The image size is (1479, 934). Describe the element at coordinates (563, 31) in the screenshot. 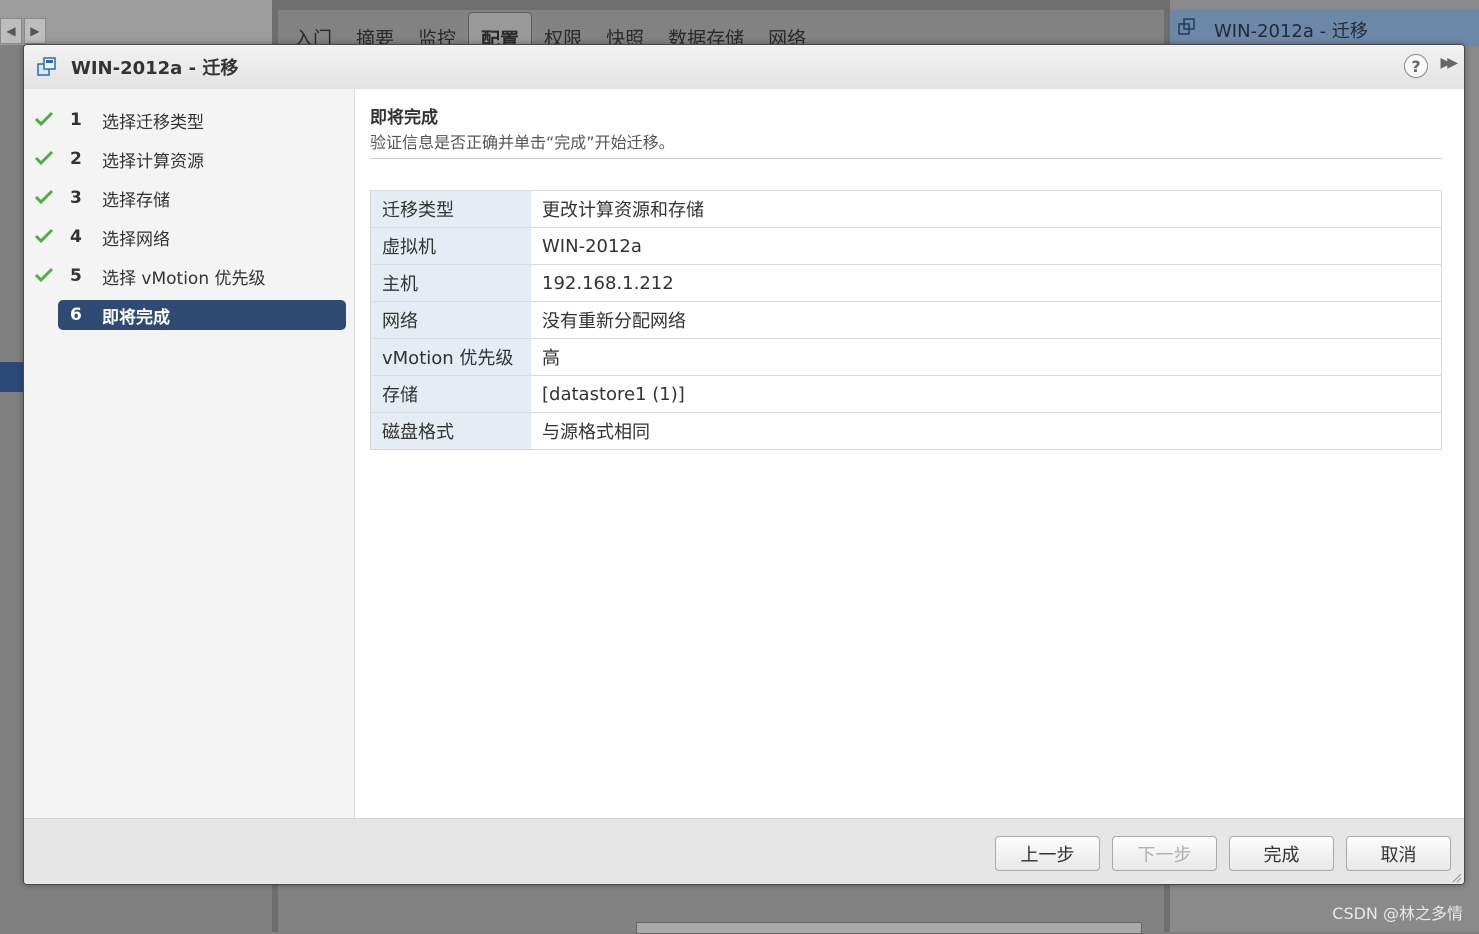

I see `tab-permissions: 权限` at that location.